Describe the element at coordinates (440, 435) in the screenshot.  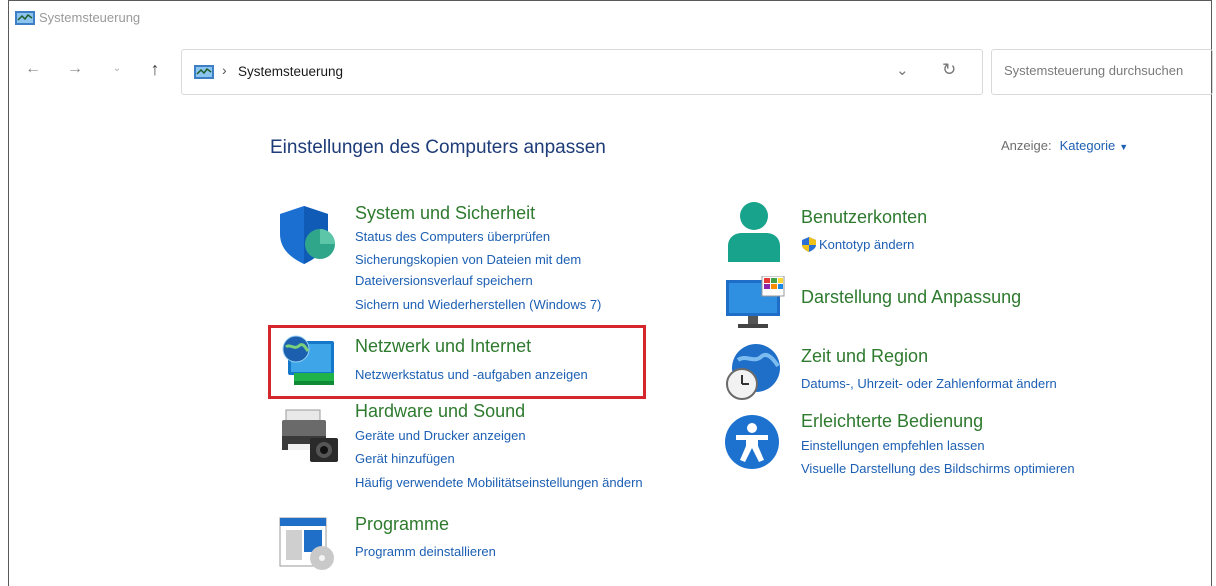
I see `link-devices-printers: Geräte und Drucker anzeigen` at that location.